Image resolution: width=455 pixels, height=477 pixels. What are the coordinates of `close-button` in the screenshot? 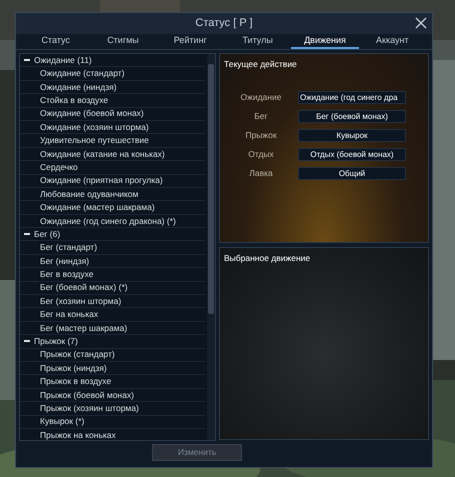 It's located at (421, 23).